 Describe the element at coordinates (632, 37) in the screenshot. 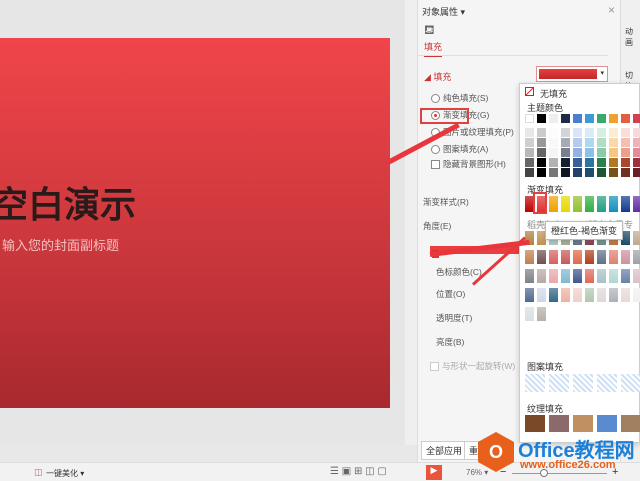

I see `animation-button: 动画` at that location.